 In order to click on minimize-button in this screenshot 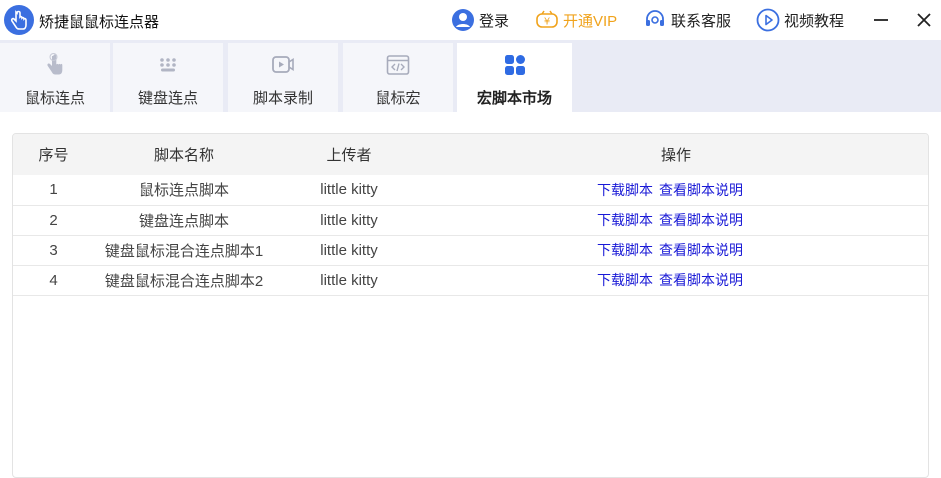, I will do `click(881, 20)`.